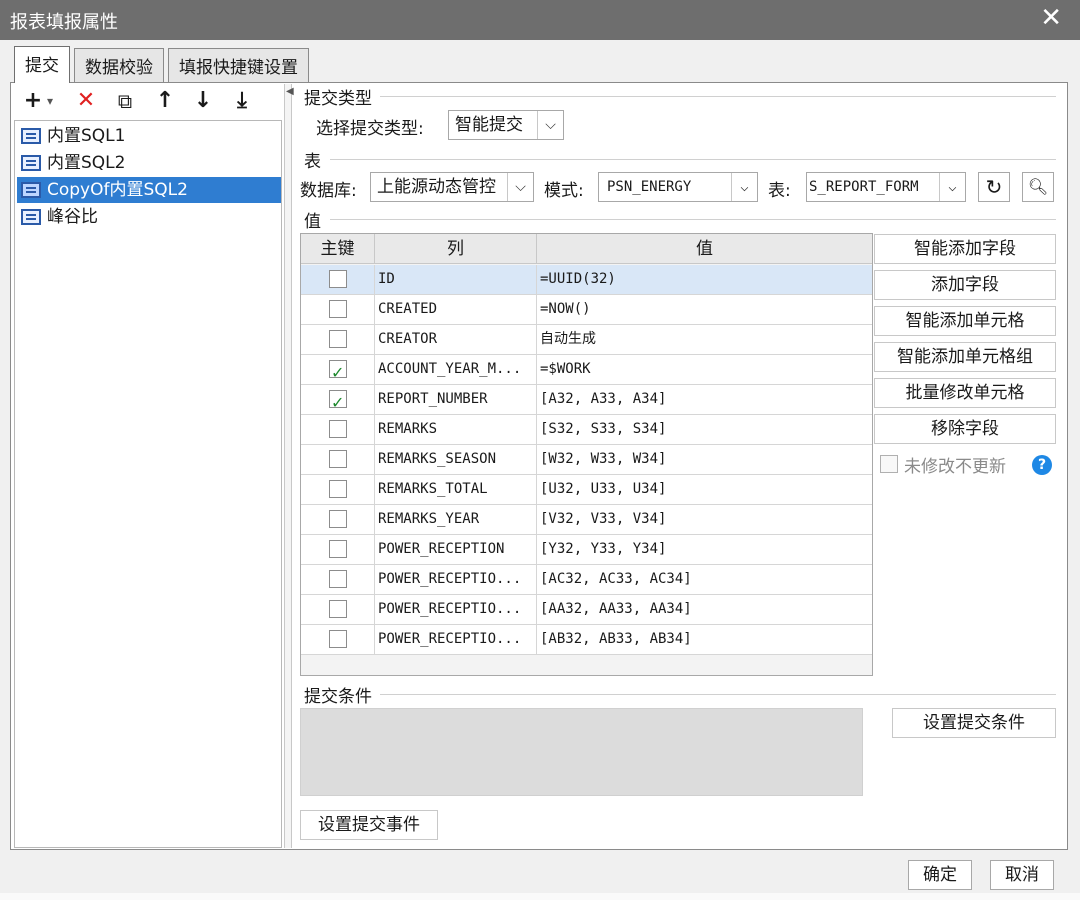 This screenshot has height=900, width=1080. I want to click on tree-item: 内置SQL1, so click(149, 136).